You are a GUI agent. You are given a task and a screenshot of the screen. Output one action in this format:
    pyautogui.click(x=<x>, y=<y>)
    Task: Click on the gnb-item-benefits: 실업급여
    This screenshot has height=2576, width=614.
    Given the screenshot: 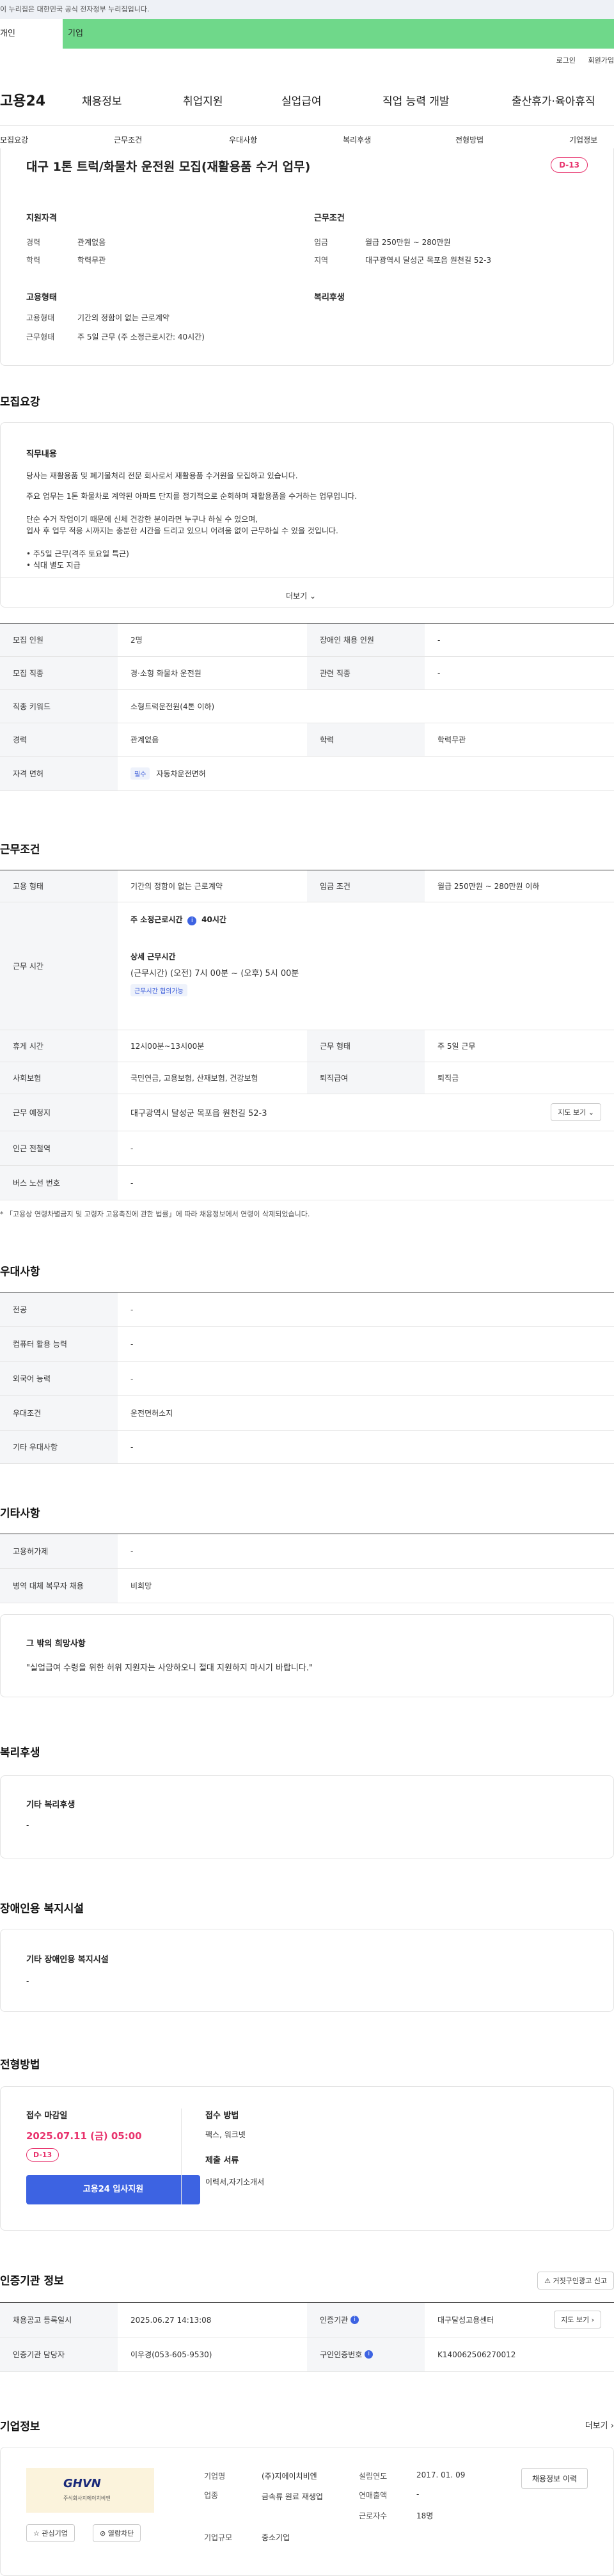 What is the action you would take?
    pyautogui.click(x=301, y=100)
    